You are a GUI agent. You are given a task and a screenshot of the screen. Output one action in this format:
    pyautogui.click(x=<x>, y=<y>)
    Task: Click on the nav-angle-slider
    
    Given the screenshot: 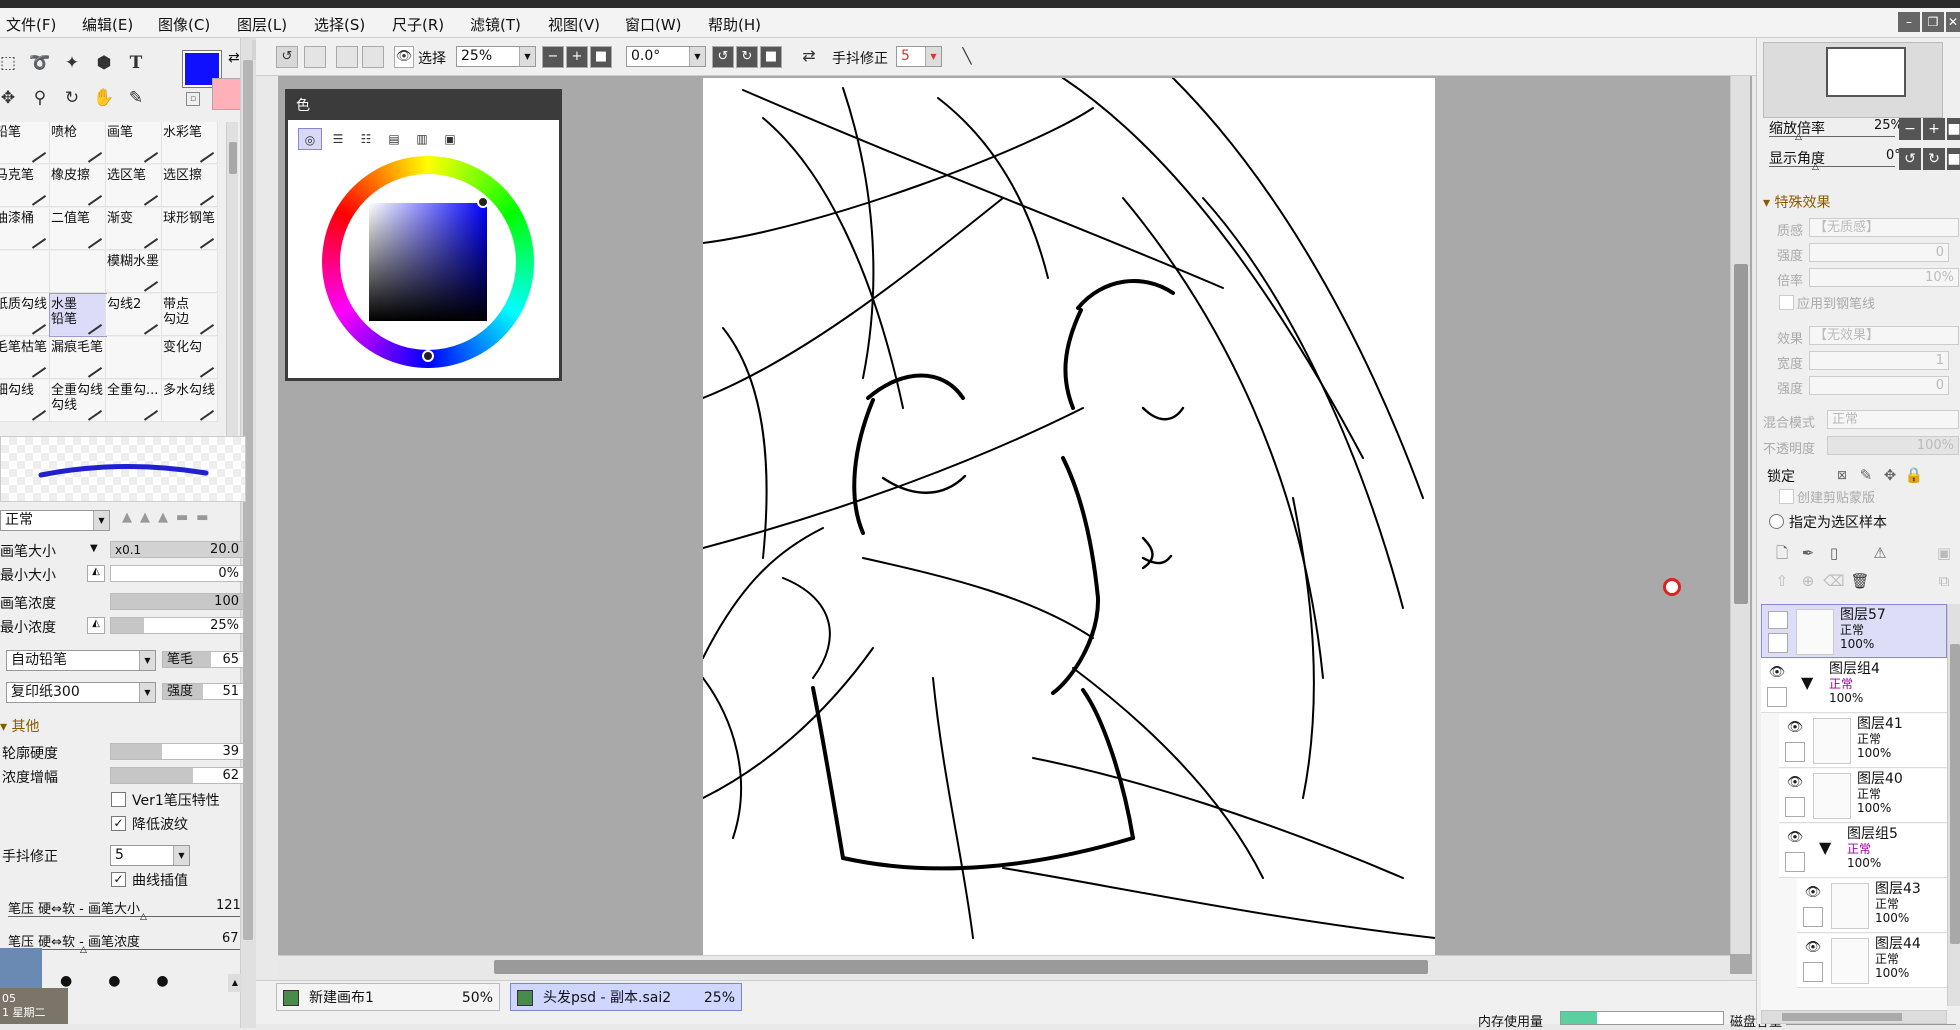 What is the action you would take?
    pyautogui.click(x=1832, y=166)
    